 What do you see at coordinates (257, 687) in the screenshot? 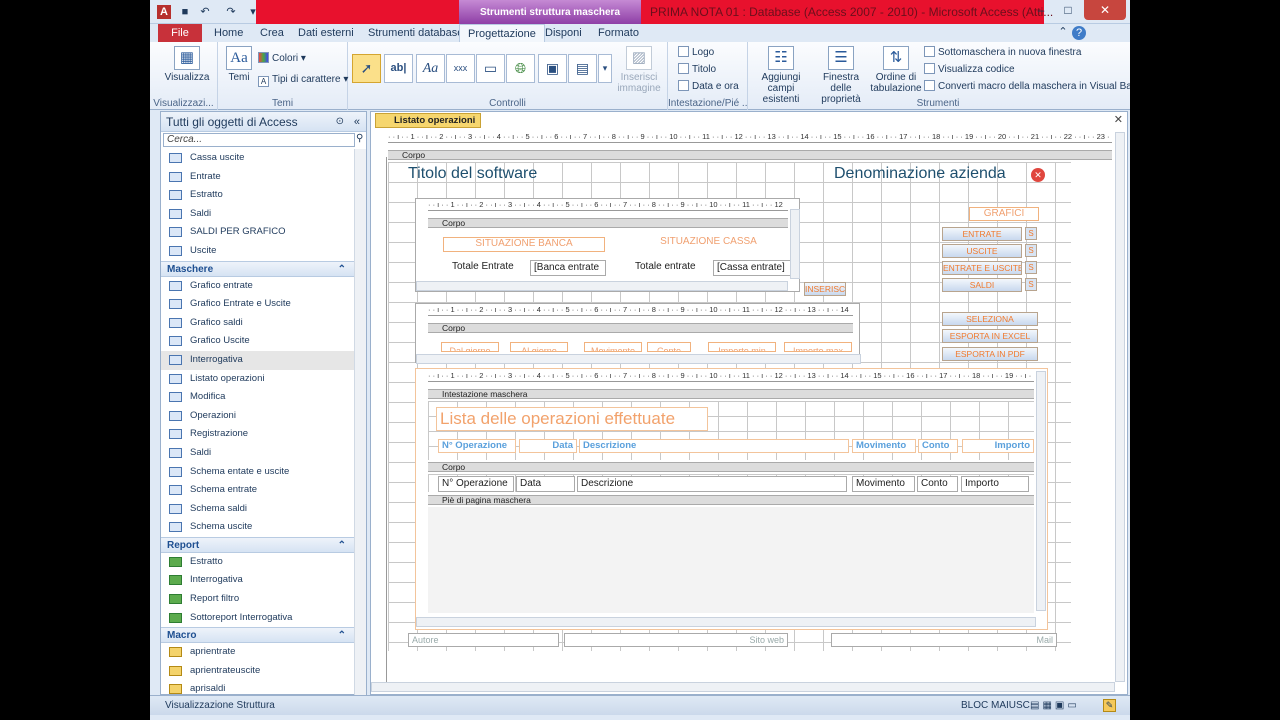
I see `nav-item: aprisaldi` at bounding box center [257, 687].